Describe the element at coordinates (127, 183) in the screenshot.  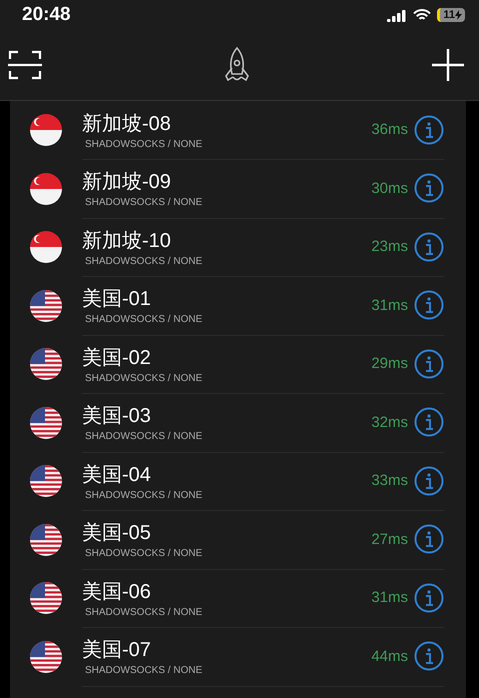
I see `server-name: 新加坡-09` at that location.